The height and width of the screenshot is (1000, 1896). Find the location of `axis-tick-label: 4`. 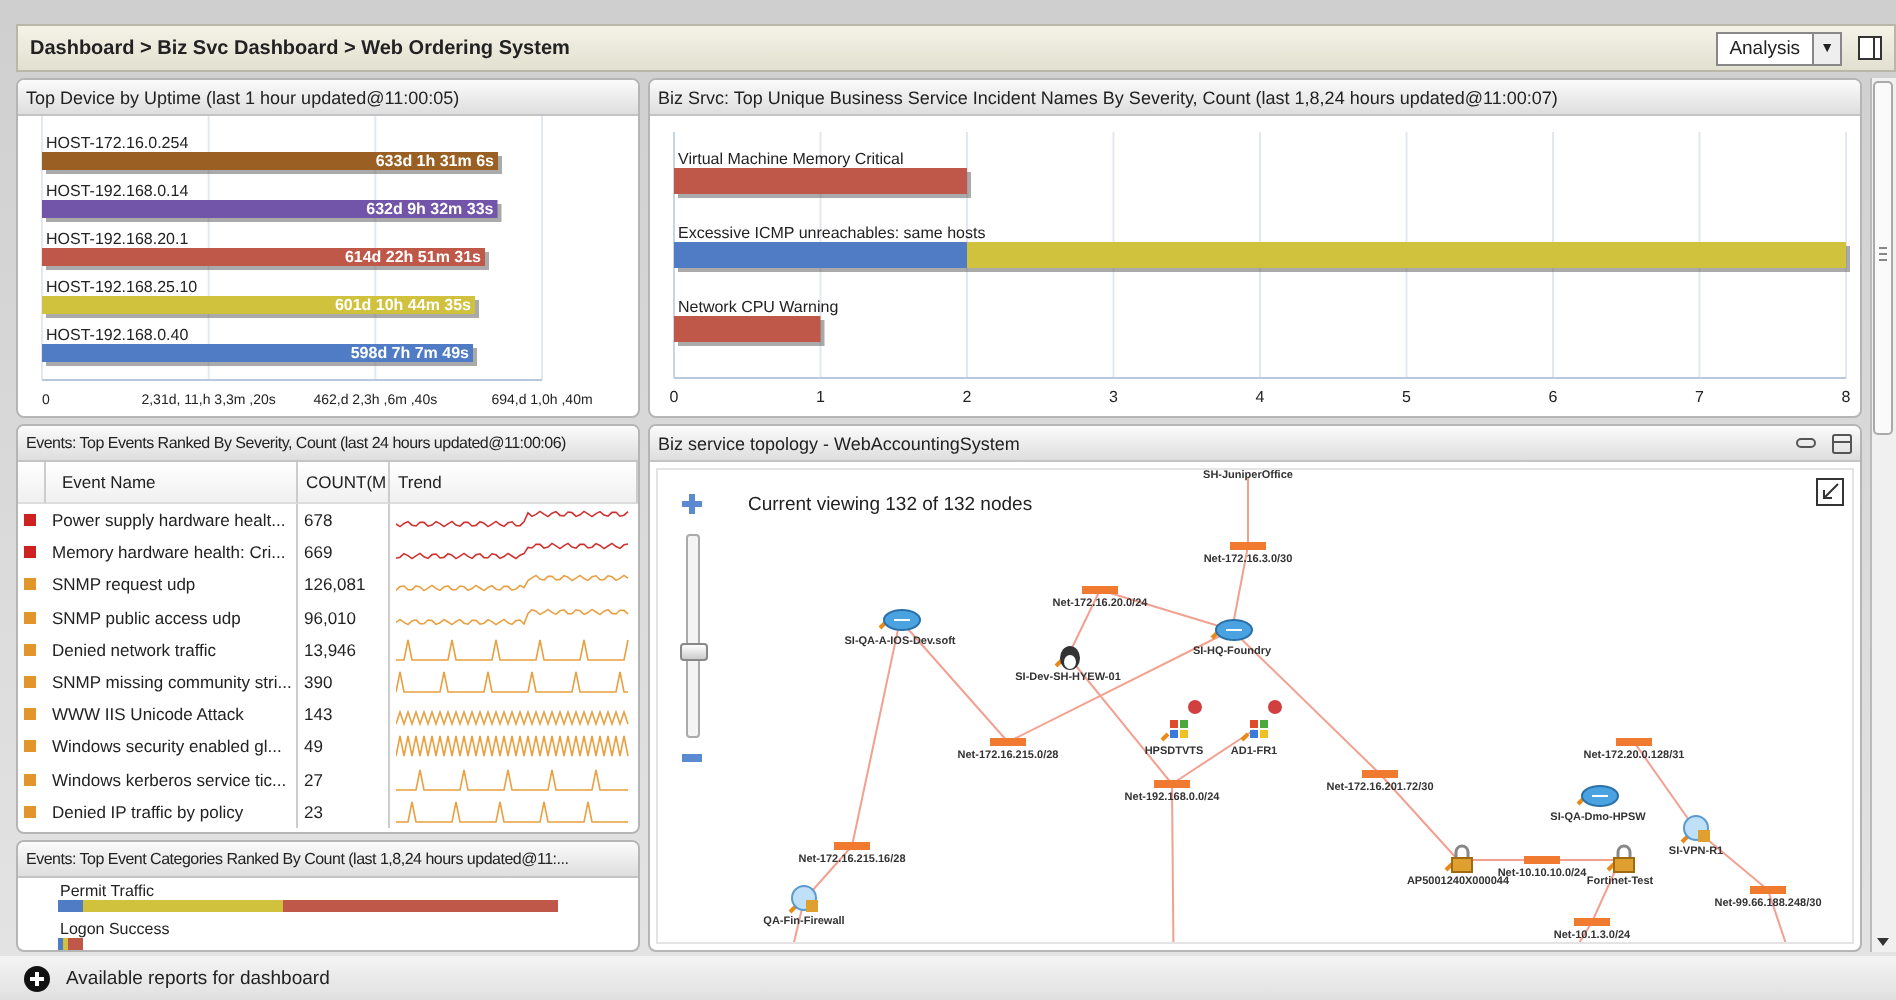

axis-tick-label: 4 is located at coordinates (1260, 397).